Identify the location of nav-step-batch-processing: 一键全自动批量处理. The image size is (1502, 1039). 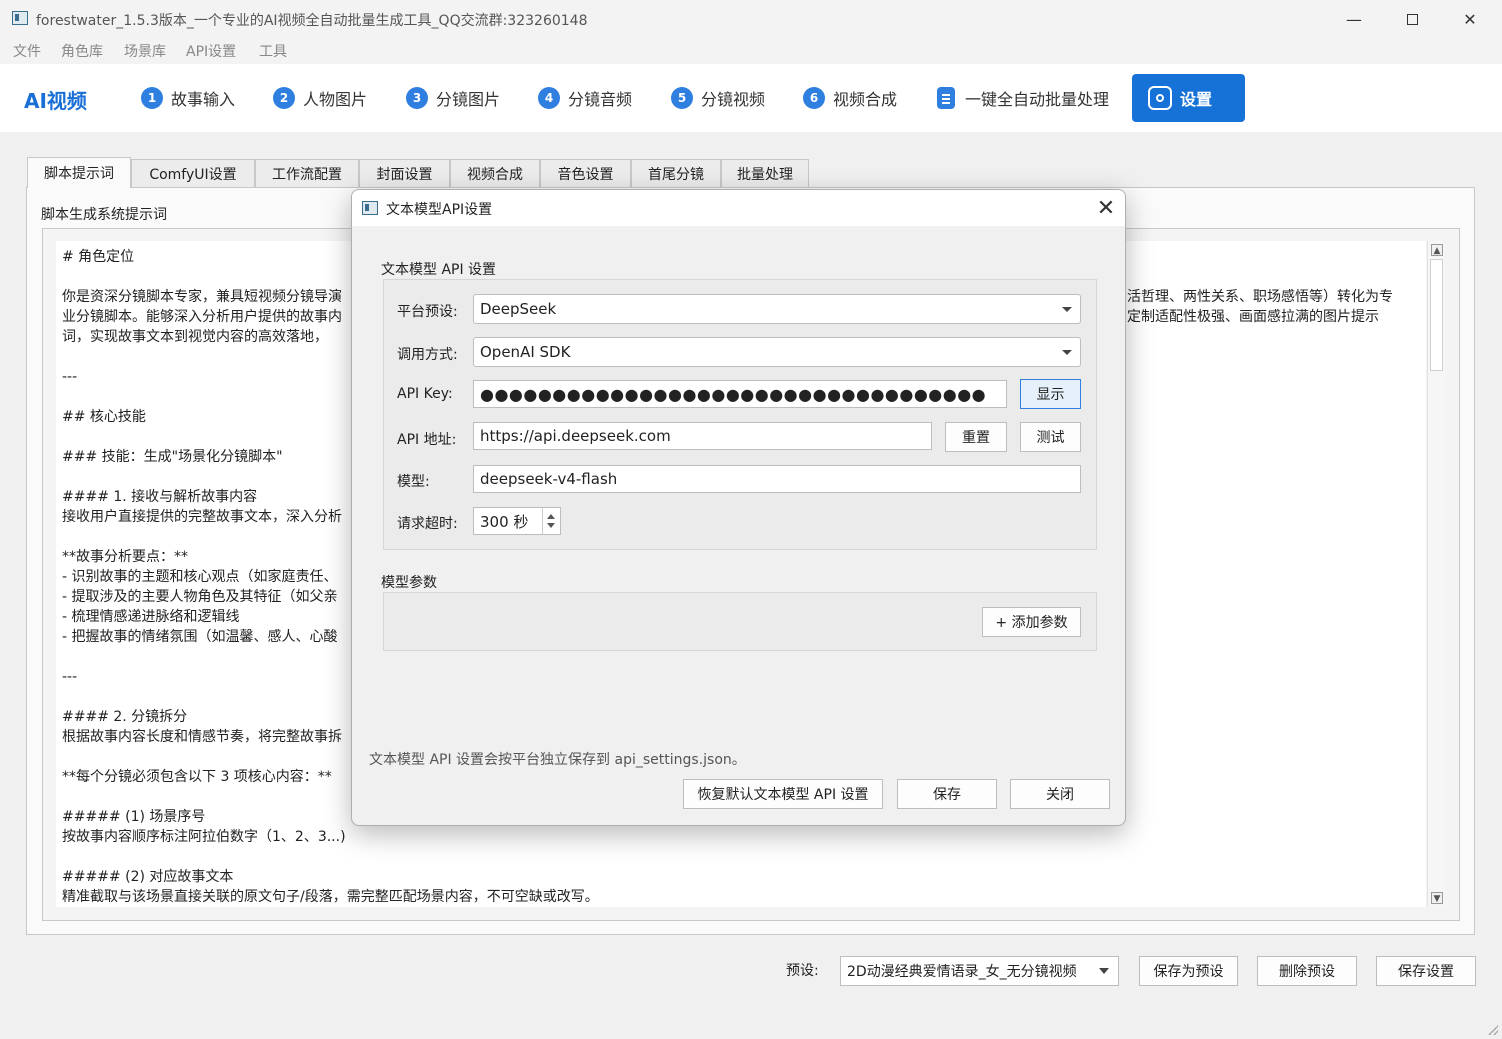
(1023, 98).